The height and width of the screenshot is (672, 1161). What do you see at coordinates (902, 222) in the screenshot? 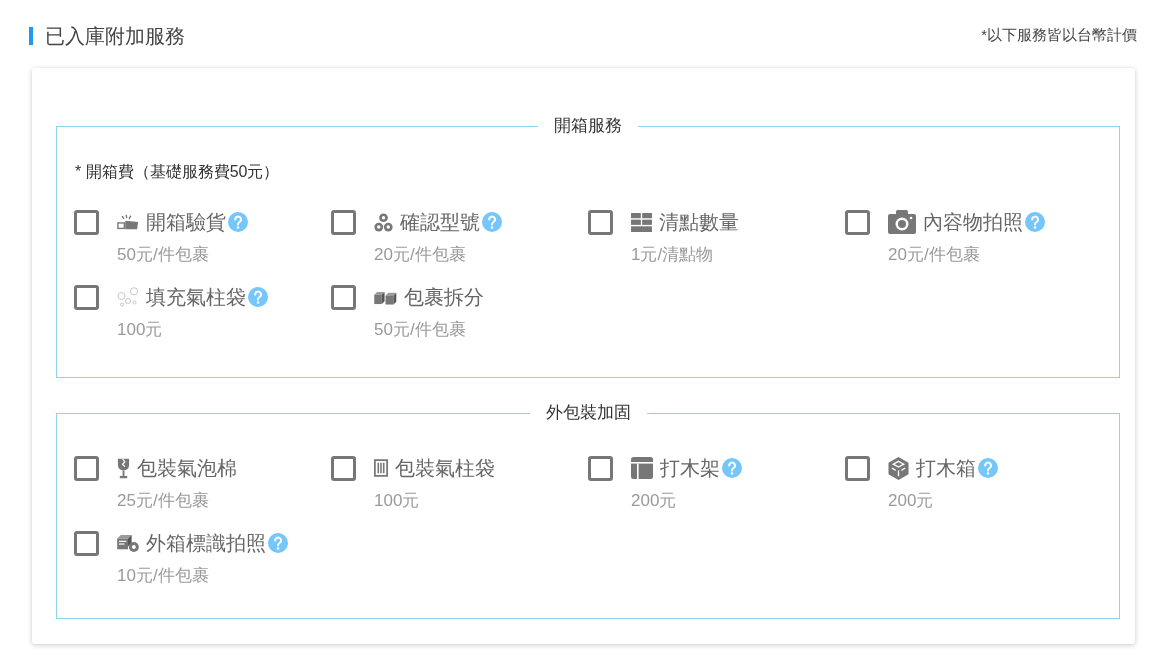
I see `camera-icon` at bounding box center [902, 222].